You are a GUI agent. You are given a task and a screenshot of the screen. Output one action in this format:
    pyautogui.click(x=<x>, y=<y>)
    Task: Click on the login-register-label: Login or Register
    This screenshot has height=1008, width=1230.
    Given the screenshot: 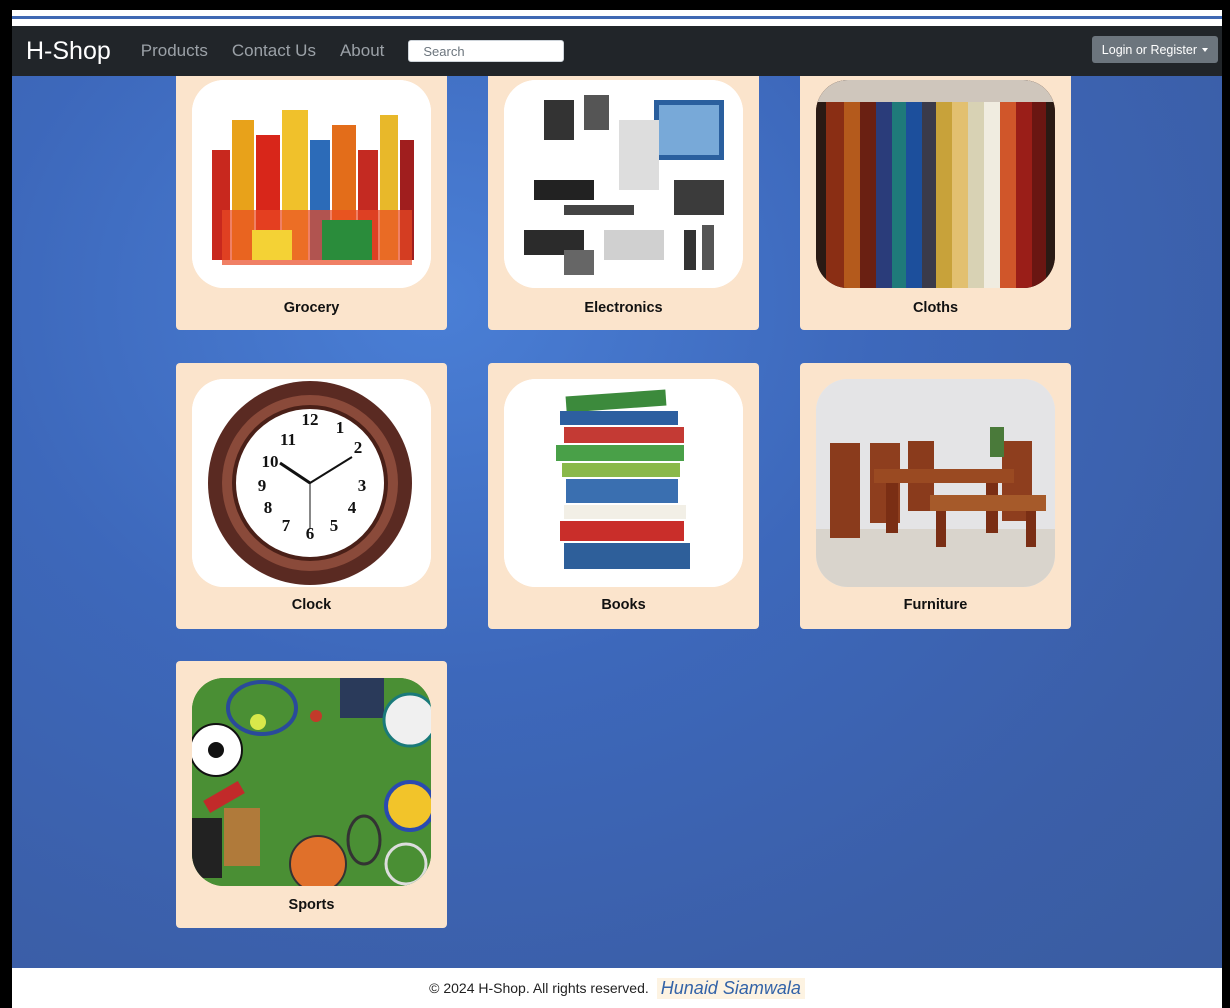 What is the action you would take?
    pyautogui.click(x=1149, y=49)
    